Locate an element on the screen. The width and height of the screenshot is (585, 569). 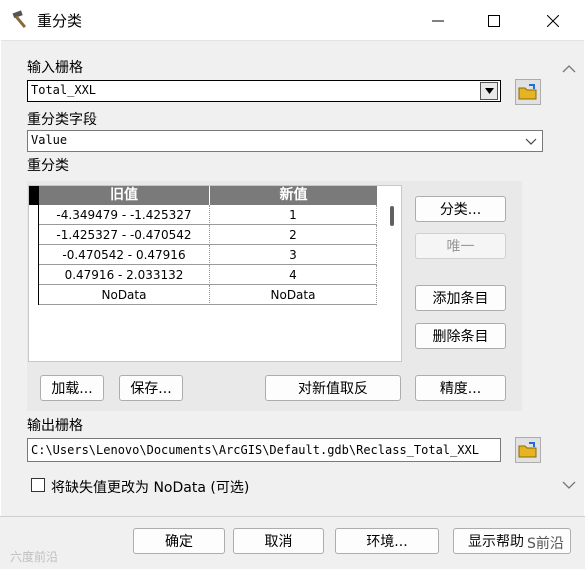
reclass-field-value: Value is located at coordinates (49, 140).